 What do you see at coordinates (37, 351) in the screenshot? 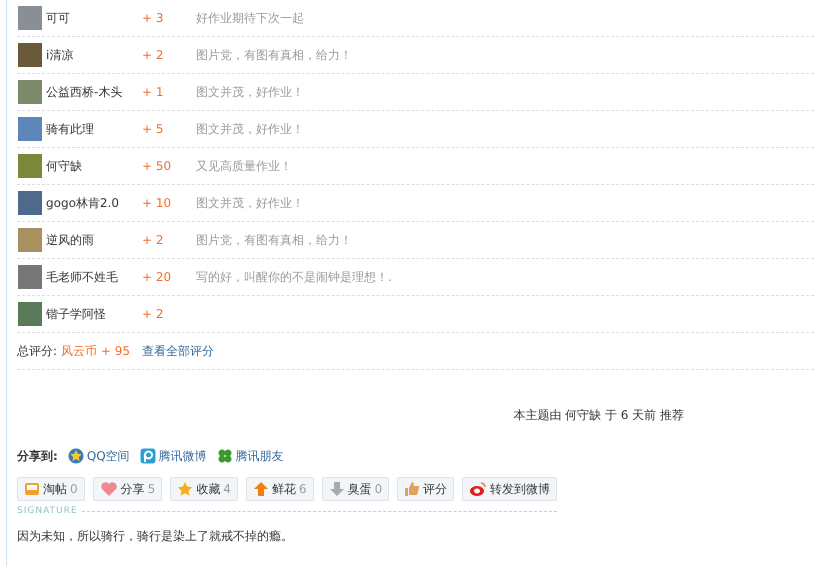
I see `total-label: 总评分:` at bounding box center [37, 351].